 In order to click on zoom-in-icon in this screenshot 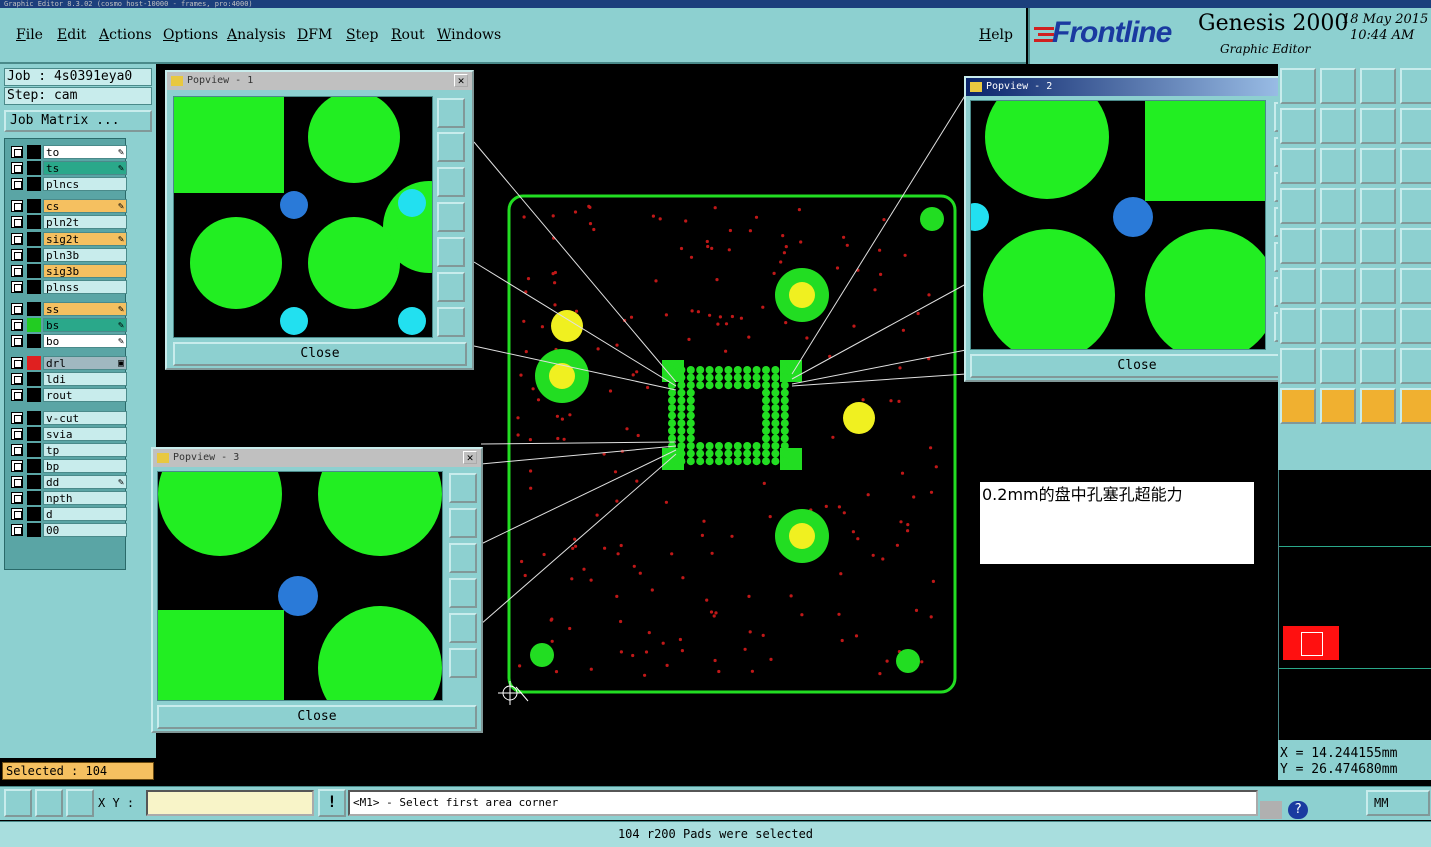, I will do `click(463, 663)`.